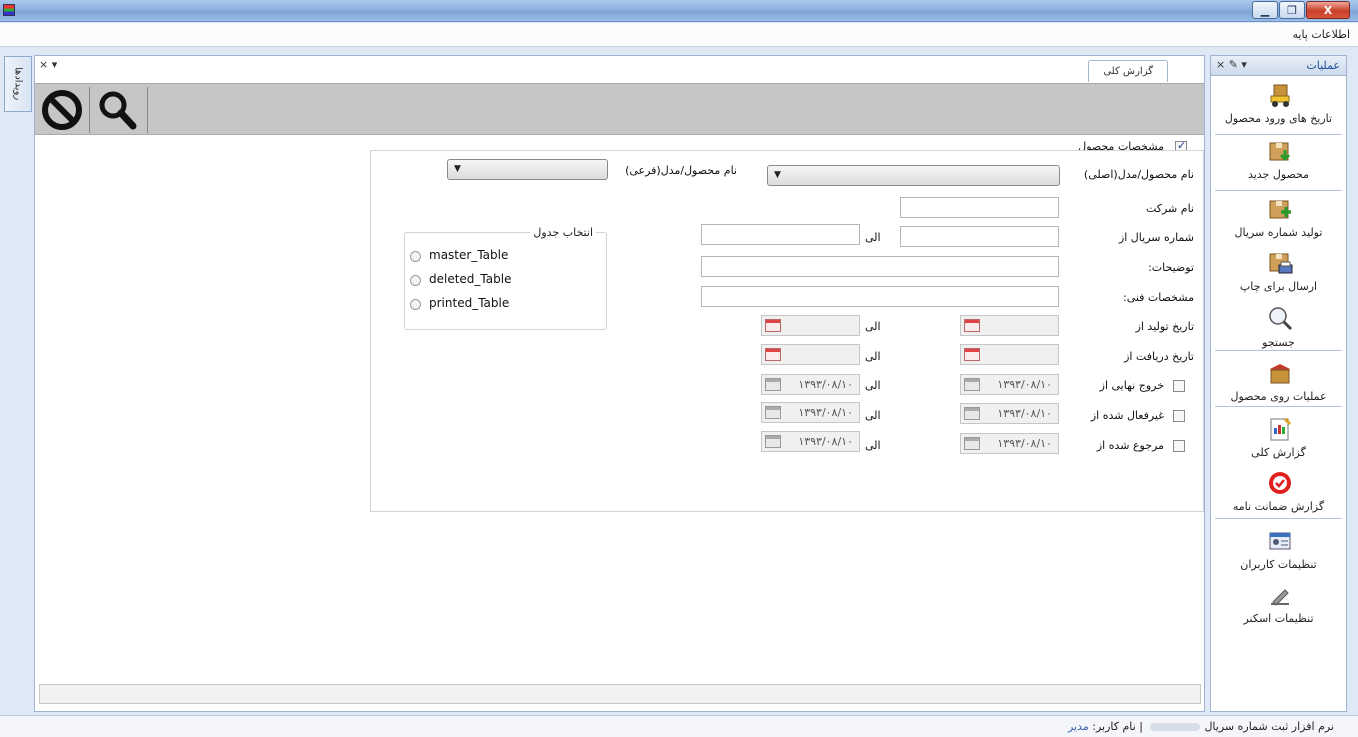 The height and width of the screenshot is (737, 1358). Describe the element at coordinates (1278, 442) in the screenshot. I see `op-general-report: گزارش کلی` at that location.